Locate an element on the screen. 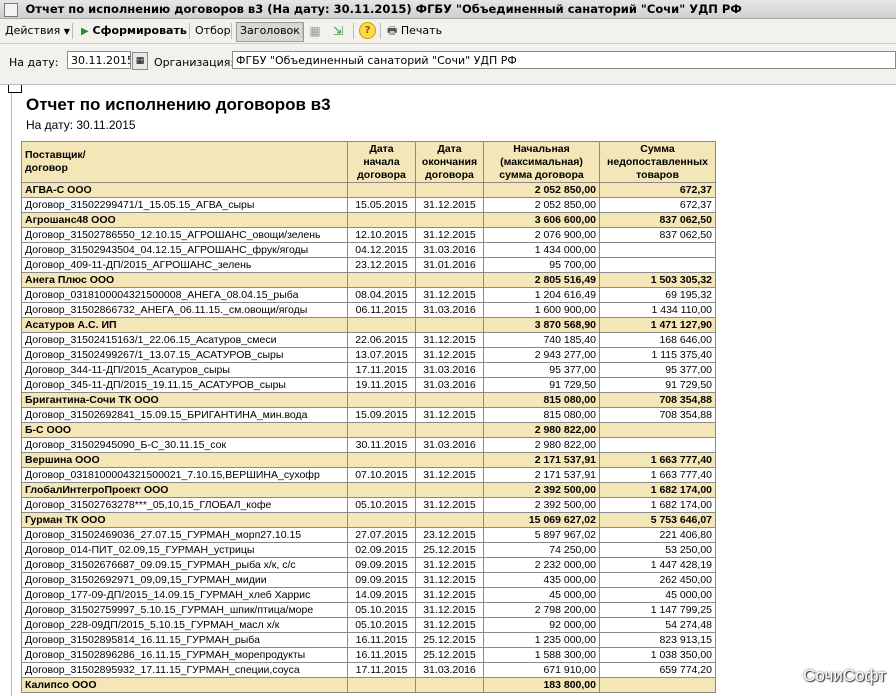  initial-sum-cell: 1 235 000,00 is located at coordinates (541, 640).